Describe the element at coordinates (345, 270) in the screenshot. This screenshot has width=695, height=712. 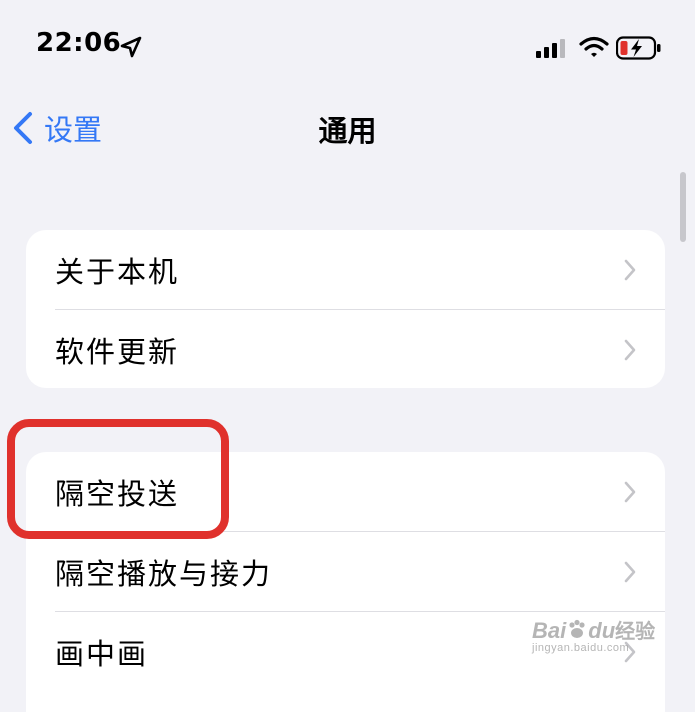
I see `settings-row-about: 关于本机` at that location.